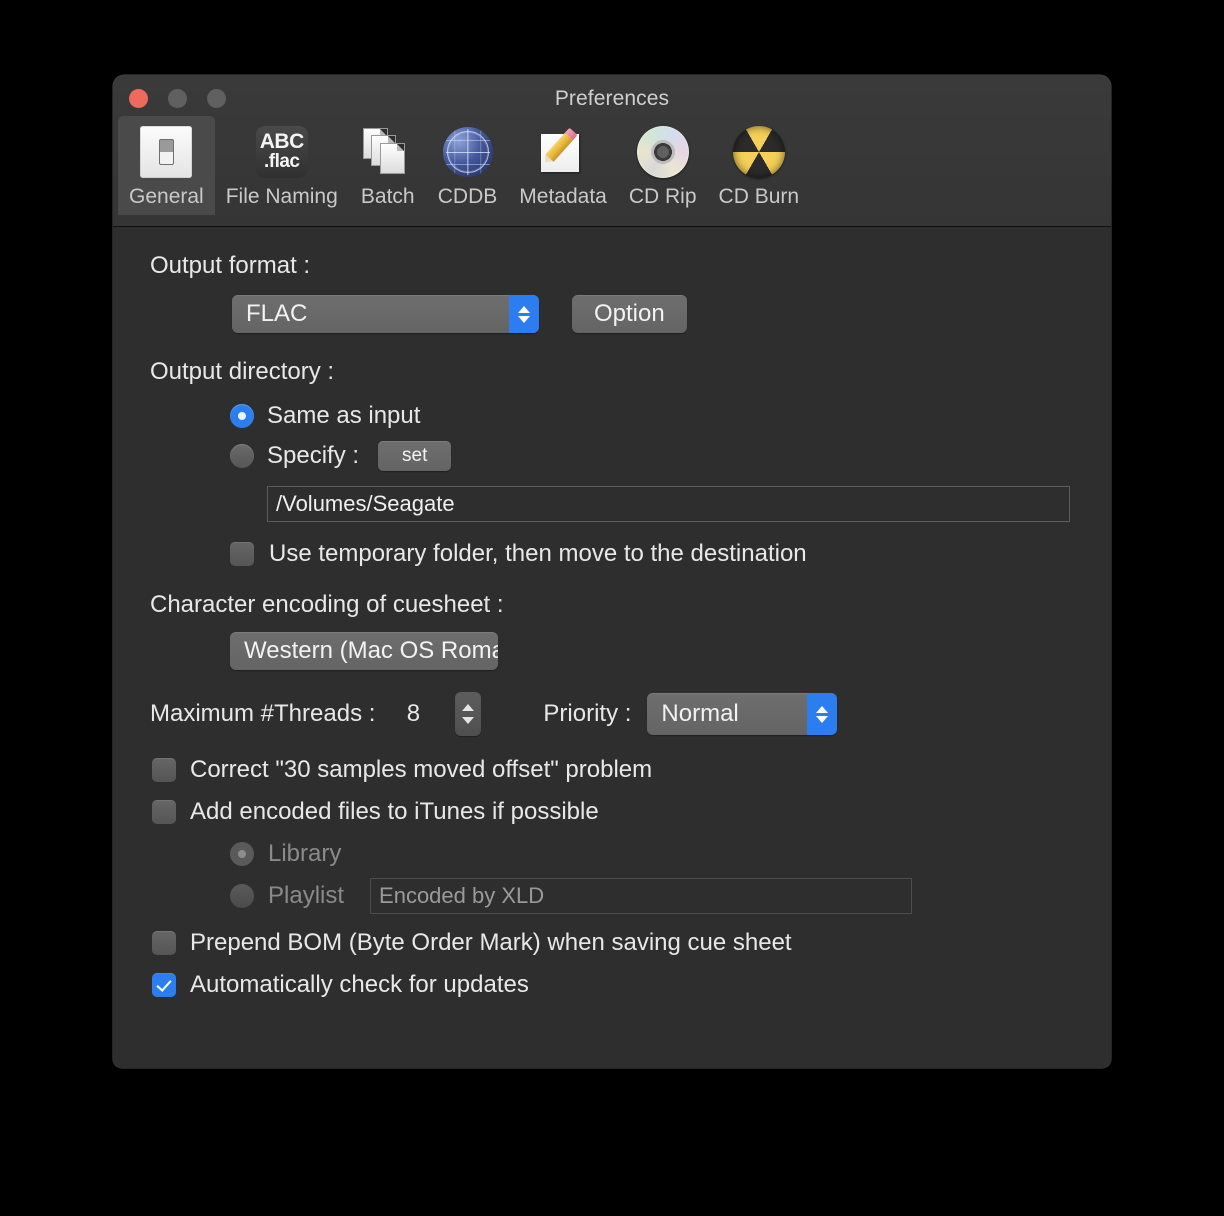  Describe the element at coordinates (281, 161) in the screenshot. I see `flac-icon-line2: .flac` at that location.